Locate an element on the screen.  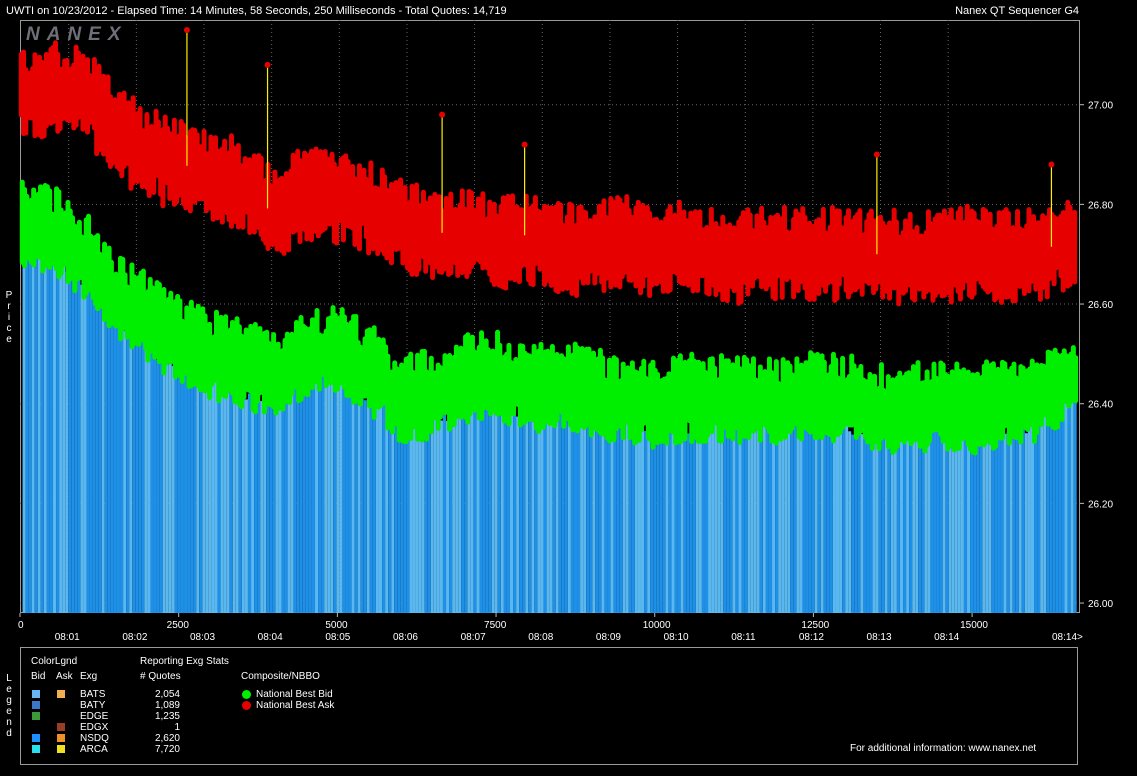
x-time-tick-label: 08:06 is located at coordinates (405, 637).